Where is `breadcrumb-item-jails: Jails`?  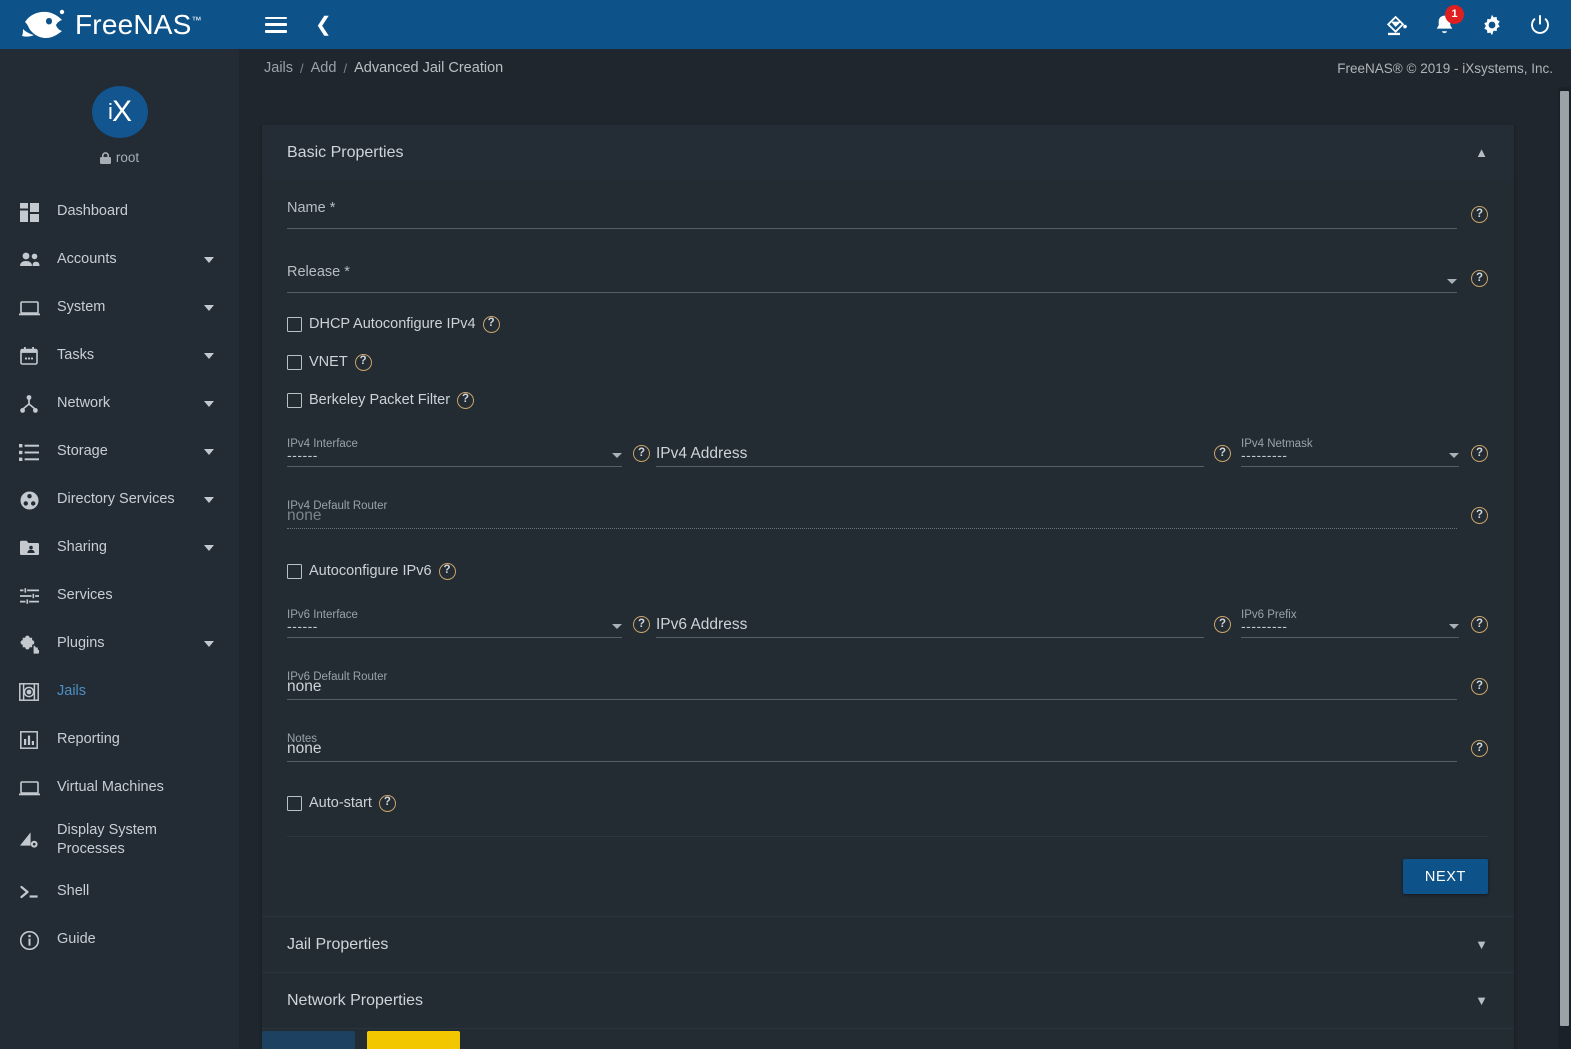
breadcrumb-item-jails: Jails is located at coordinates (278, 68).